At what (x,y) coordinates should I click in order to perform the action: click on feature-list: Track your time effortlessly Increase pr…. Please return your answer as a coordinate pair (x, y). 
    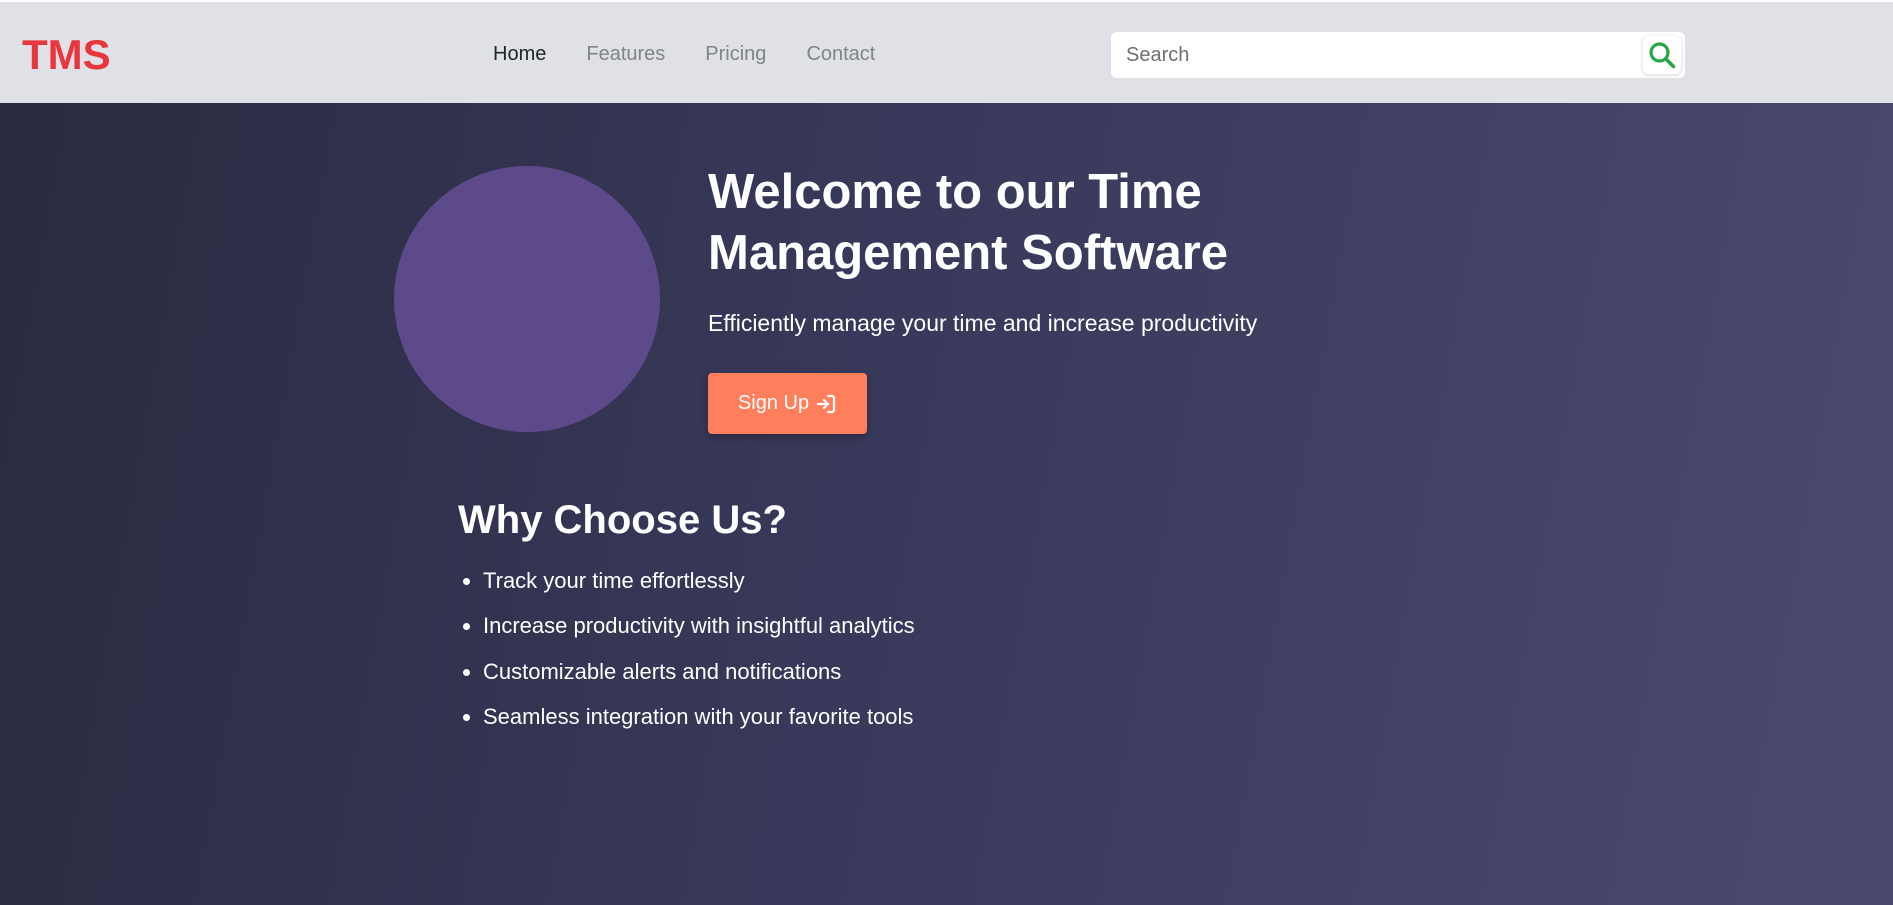
    Looking at the image, I should click on (686, 658).